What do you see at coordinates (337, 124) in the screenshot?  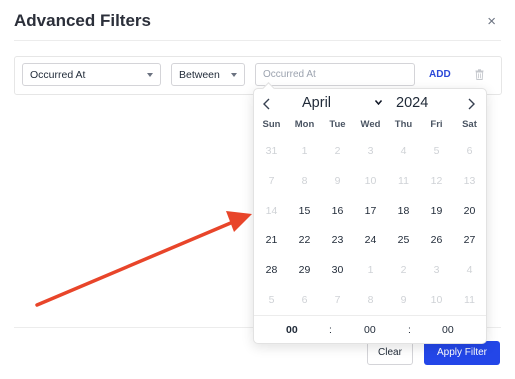 I see `weekday-label: Tue` at bounding box center [337, 124].